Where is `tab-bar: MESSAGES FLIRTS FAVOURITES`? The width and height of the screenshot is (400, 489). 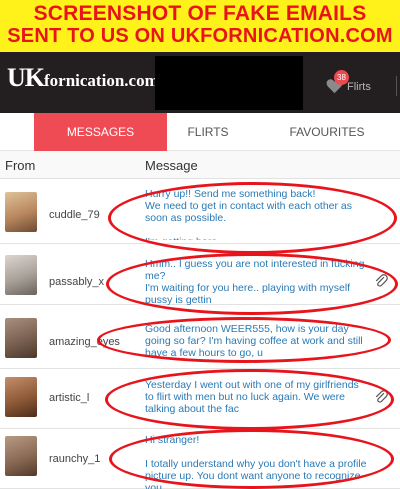 tab-bar: MESSAGES FLIRTS FAVOURITES is located at coordinates (200, 132).